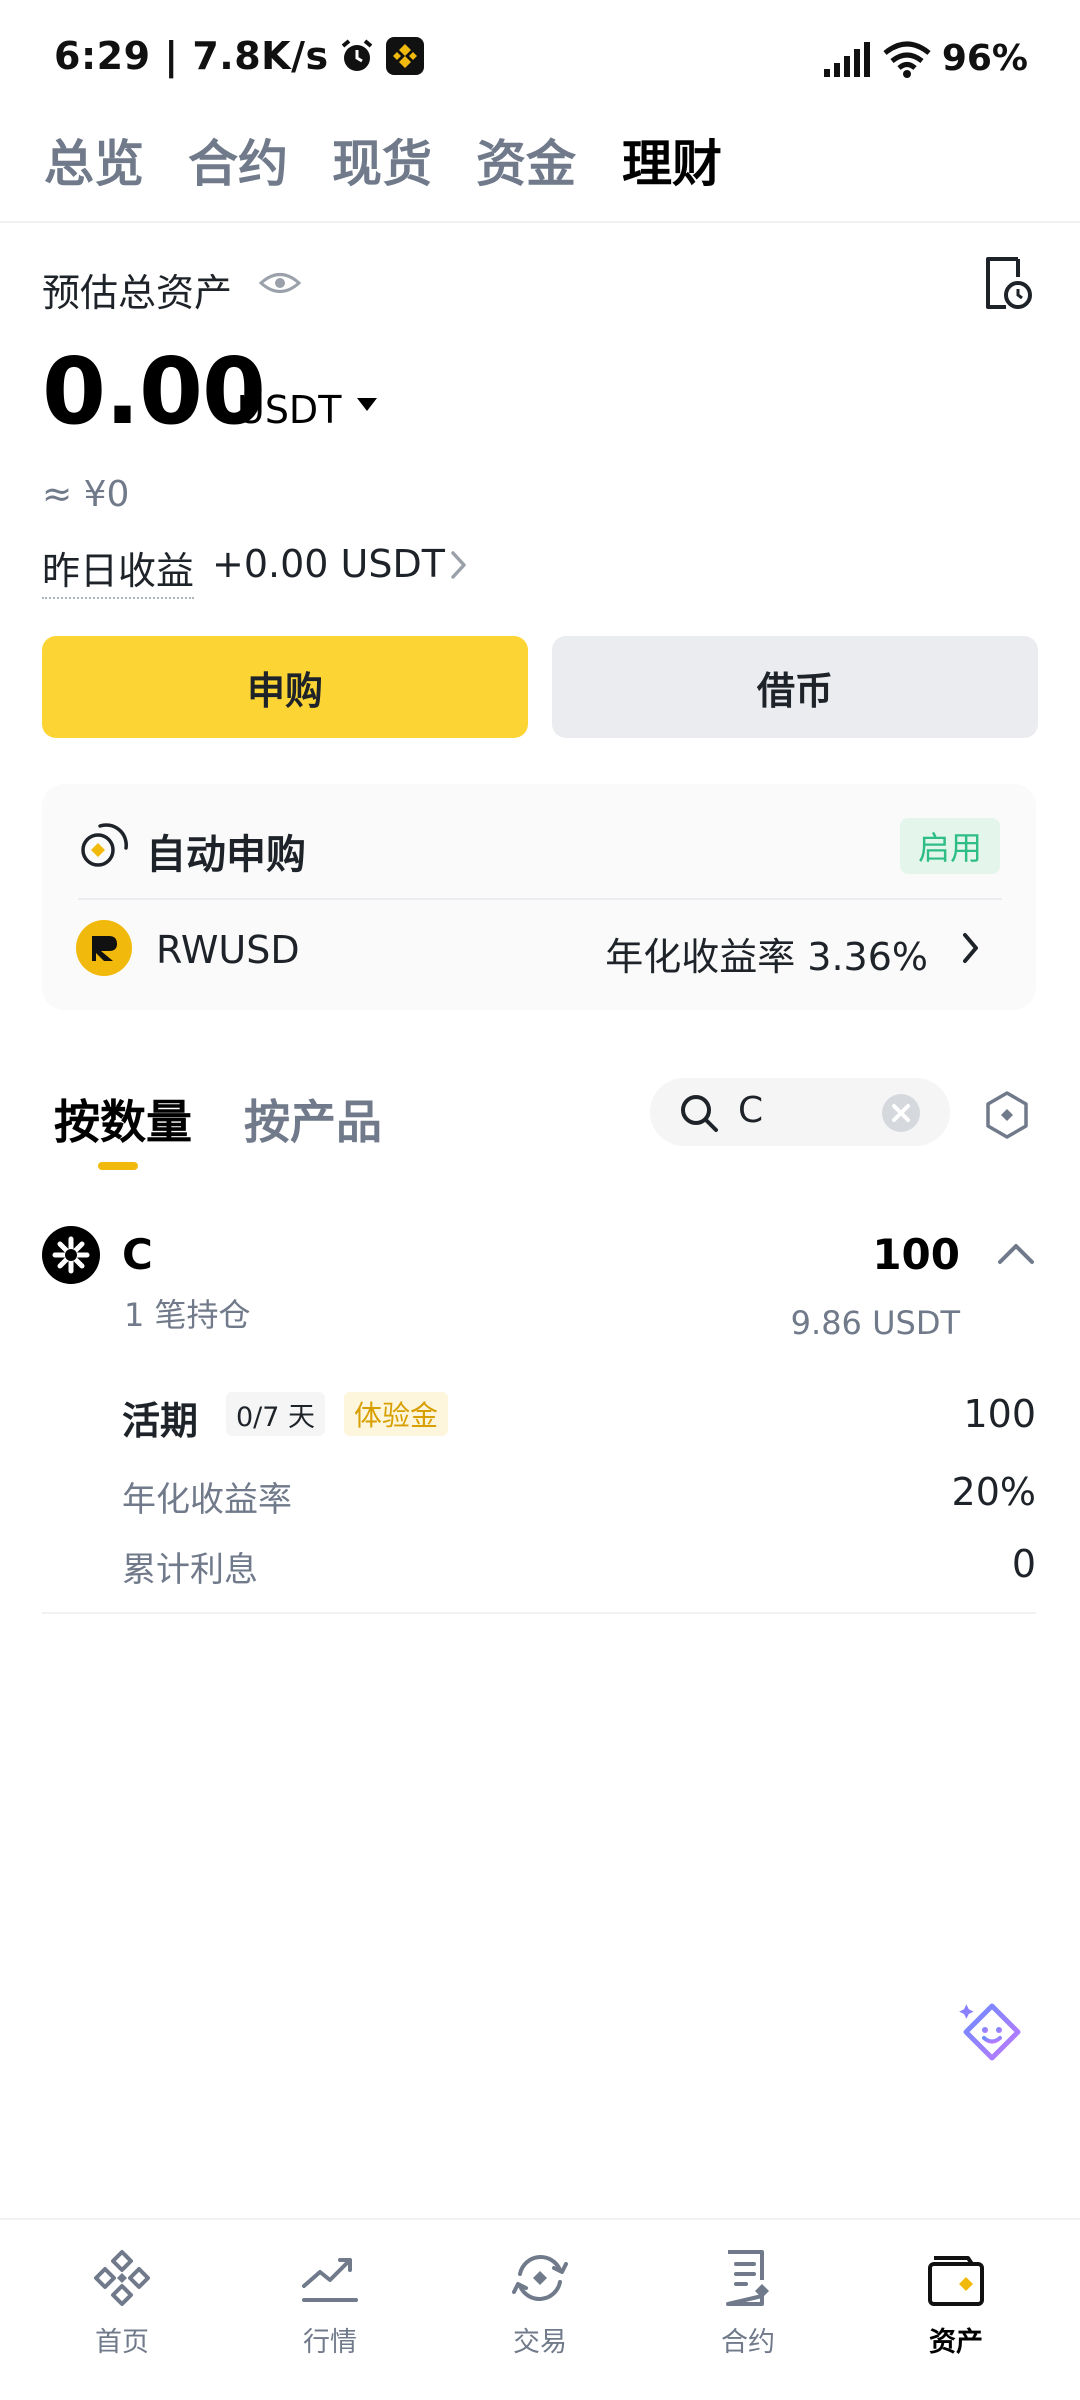 Image resolution: width=1080 pixels, height=2400 pixels. I want to click on caret-down-icon, so click(367, 404).